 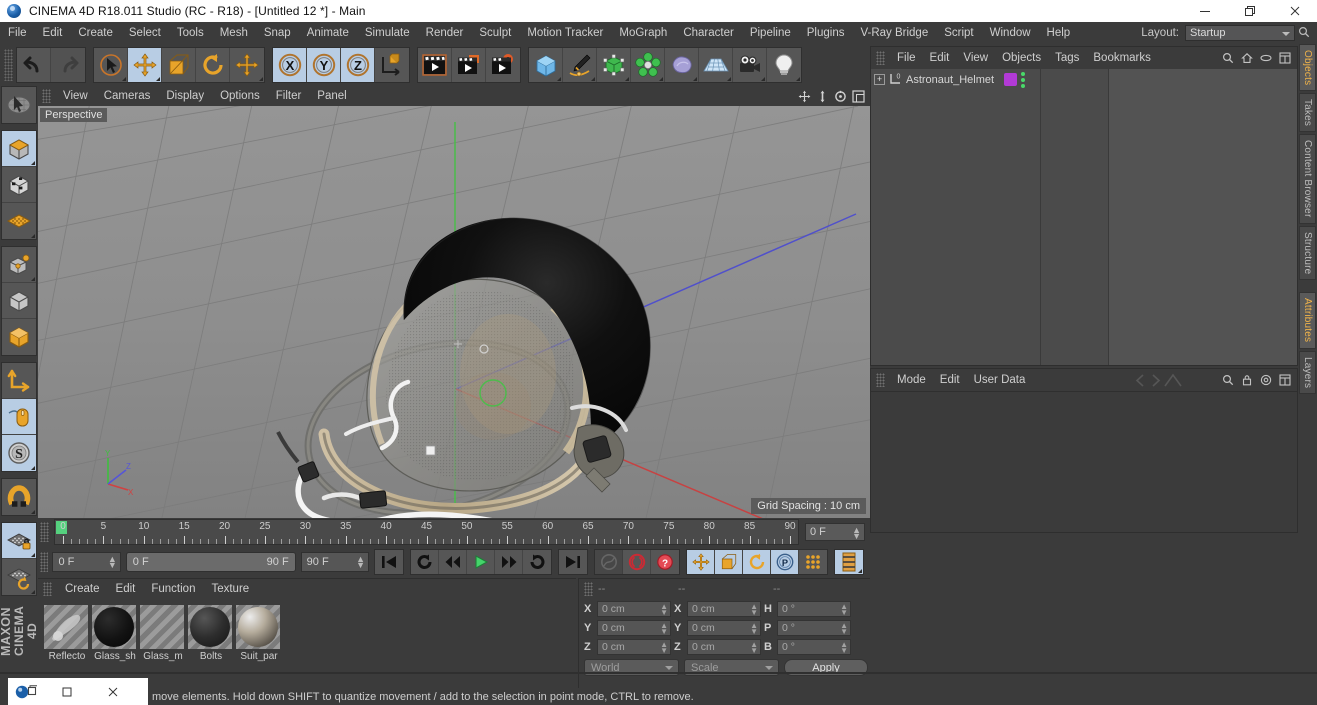 I want to click on menu-item-pipeline: Pipeline, so click(x=770, y=33).